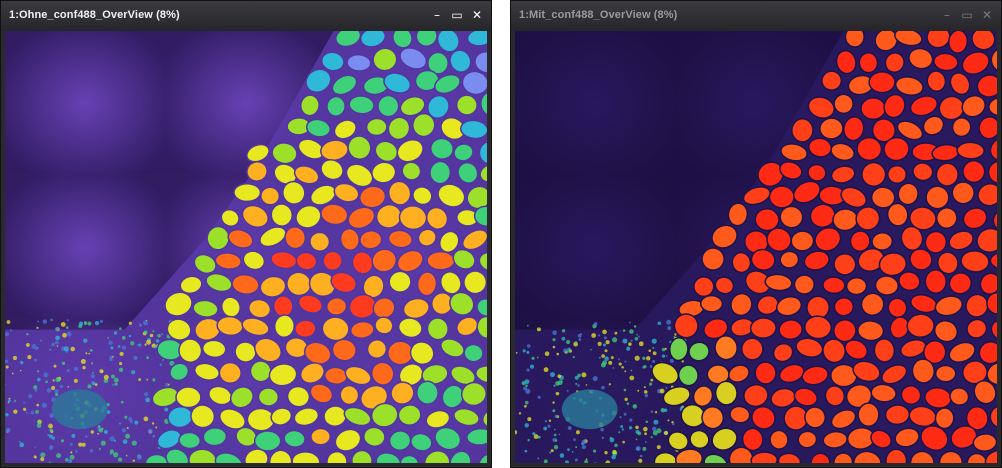  I want to click on window-title: 1:Ohne_conf488_OverView (8%), so click(94, 15).